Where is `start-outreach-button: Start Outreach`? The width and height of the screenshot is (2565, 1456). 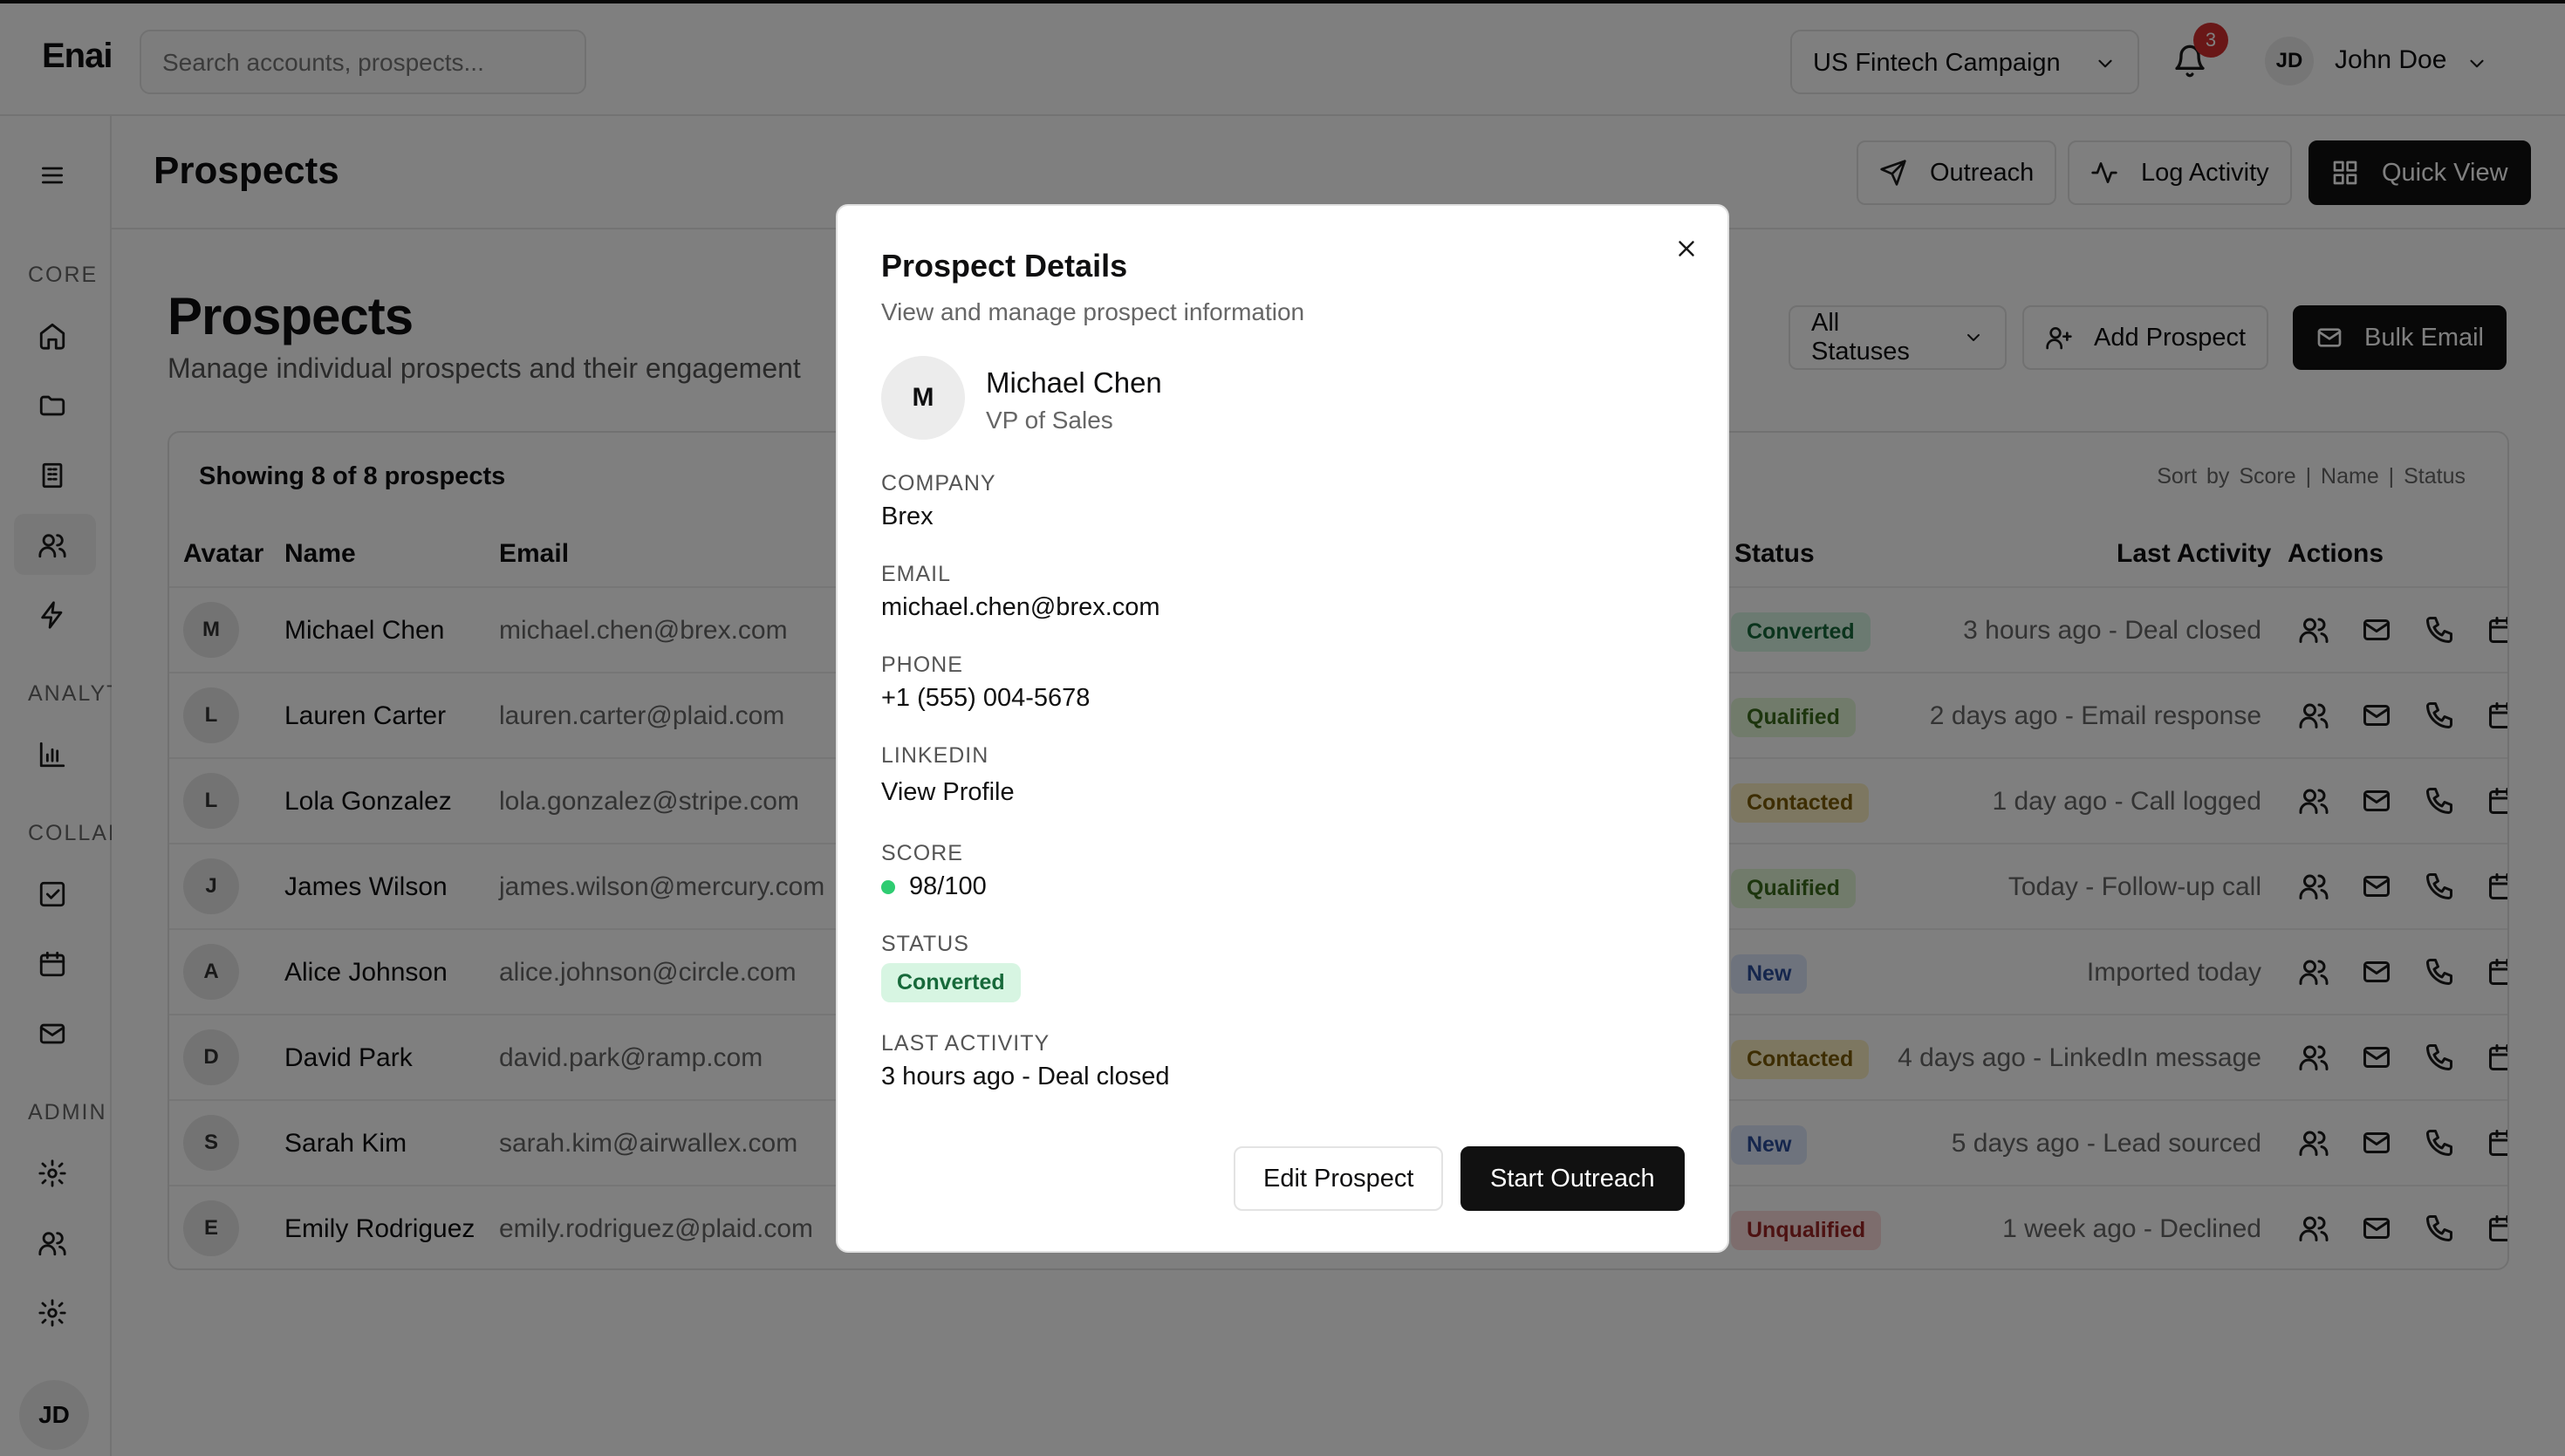
start-outreach-button: Start Outreach is located at coordinates (1572, 1178).